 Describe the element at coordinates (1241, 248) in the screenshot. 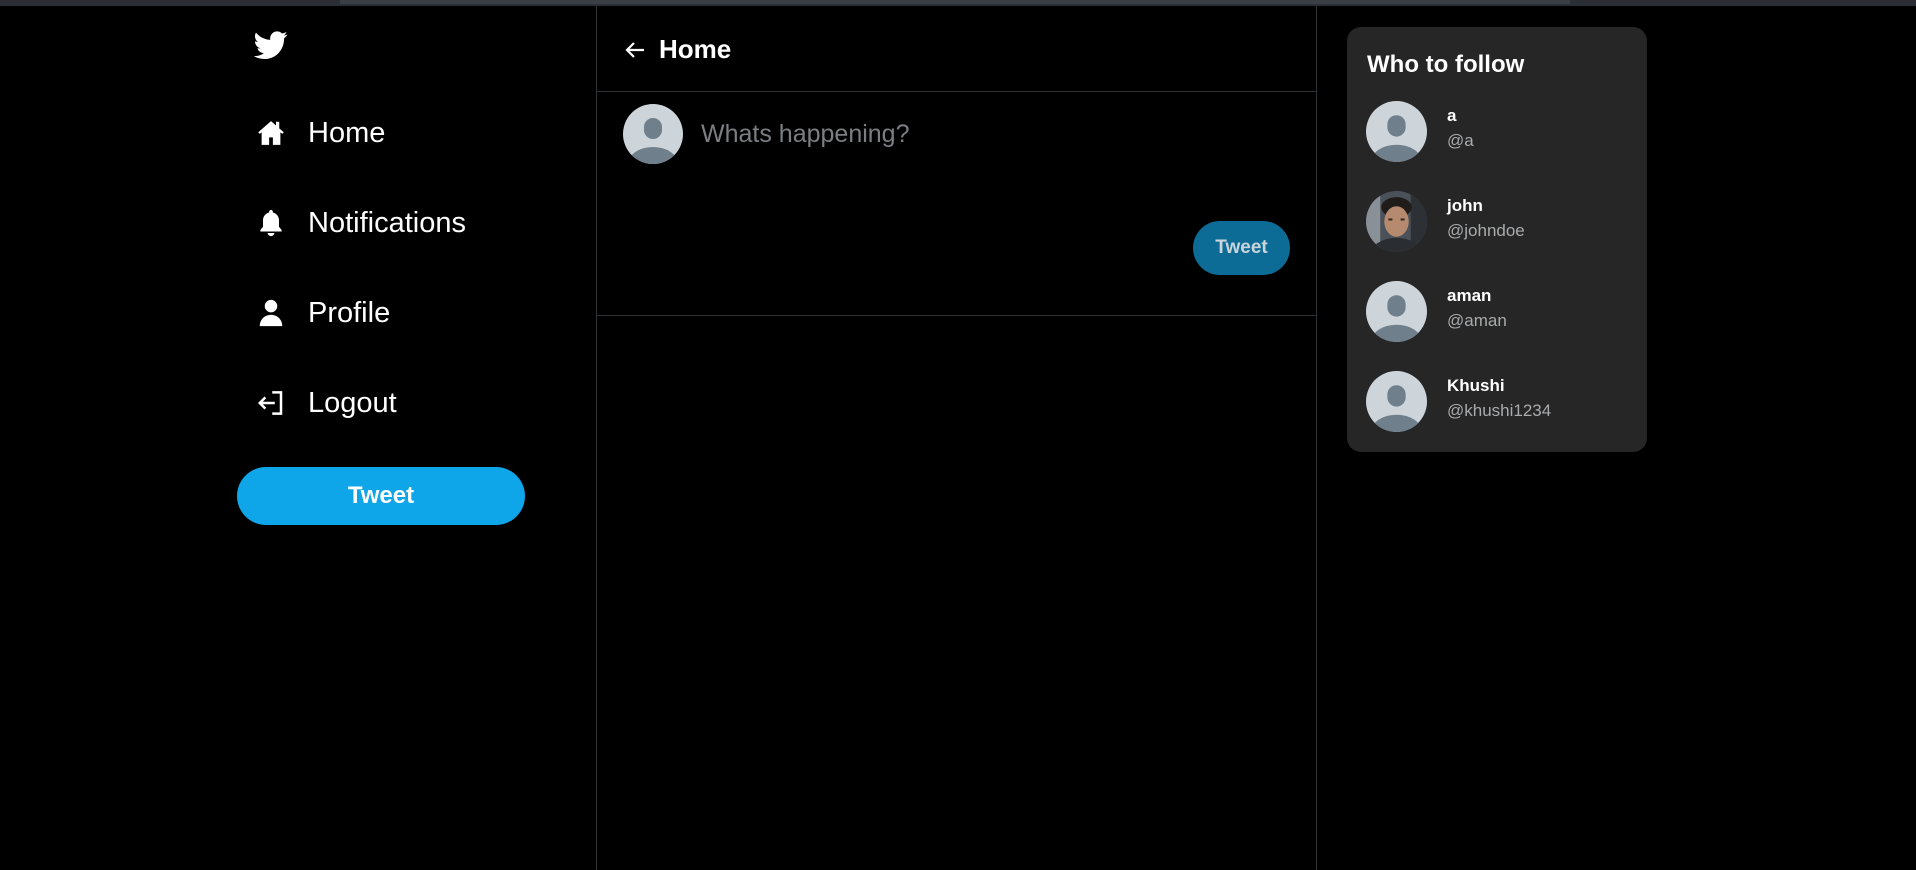

I see `compose-tweet-button: Tweet` at that location.